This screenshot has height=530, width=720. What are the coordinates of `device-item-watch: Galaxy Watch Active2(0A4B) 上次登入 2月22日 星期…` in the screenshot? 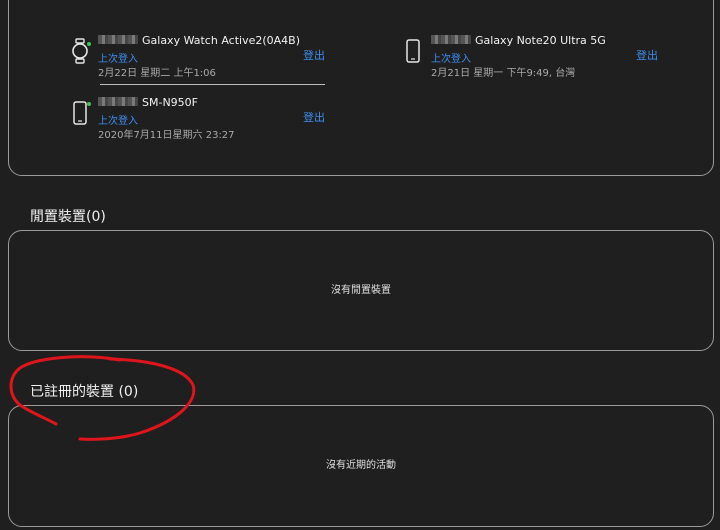 It's located at (195, 56).